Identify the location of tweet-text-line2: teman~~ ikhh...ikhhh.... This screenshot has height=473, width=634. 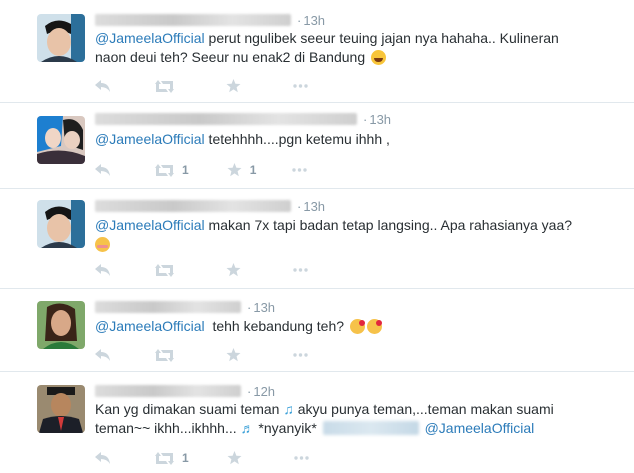
(168, 428).